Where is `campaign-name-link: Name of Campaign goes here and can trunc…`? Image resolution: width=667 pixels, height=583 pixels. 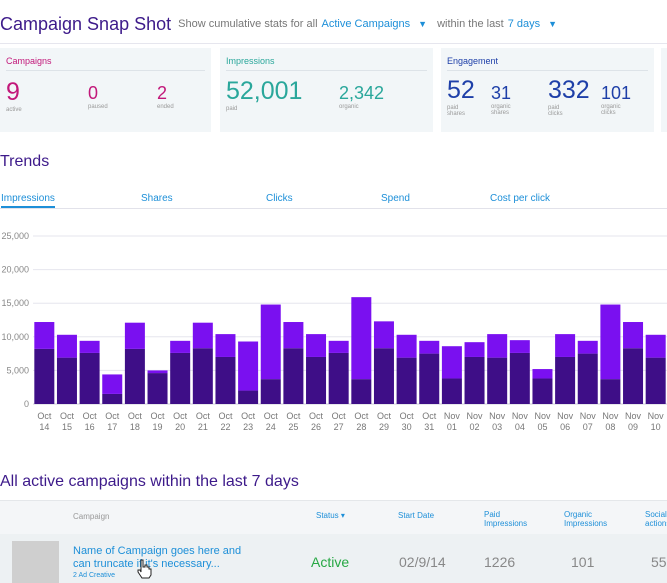 campaign-name-link: Name of Campaign goes here and can trunc… is located at coordinates (157, 558).